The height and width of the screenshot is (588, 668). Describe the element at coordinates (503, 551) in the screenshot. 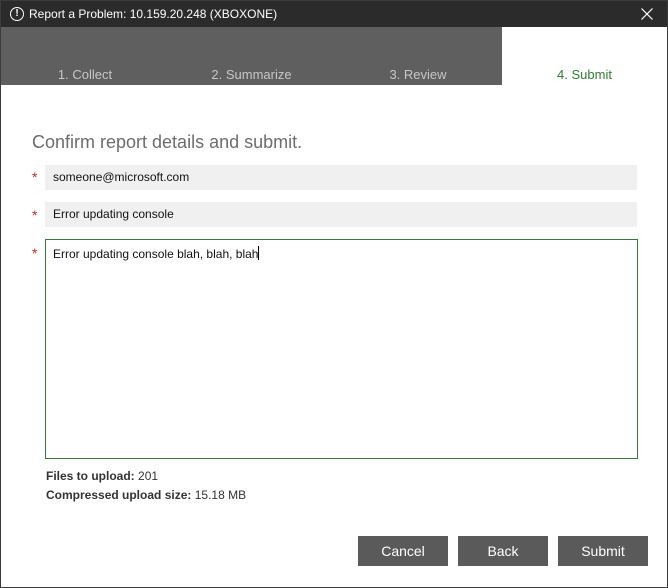

I see `back-button: Back` at that location.